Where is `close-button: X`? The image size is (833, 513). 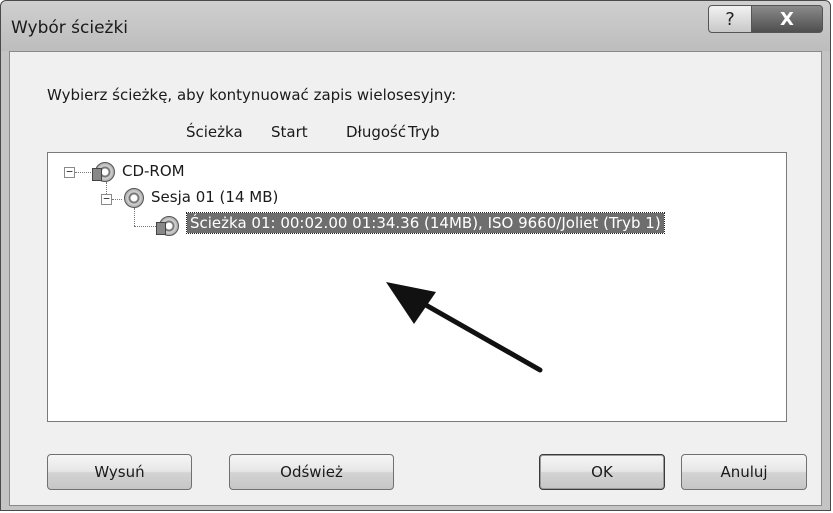 close-button: X is located at coordinates (787, 19).